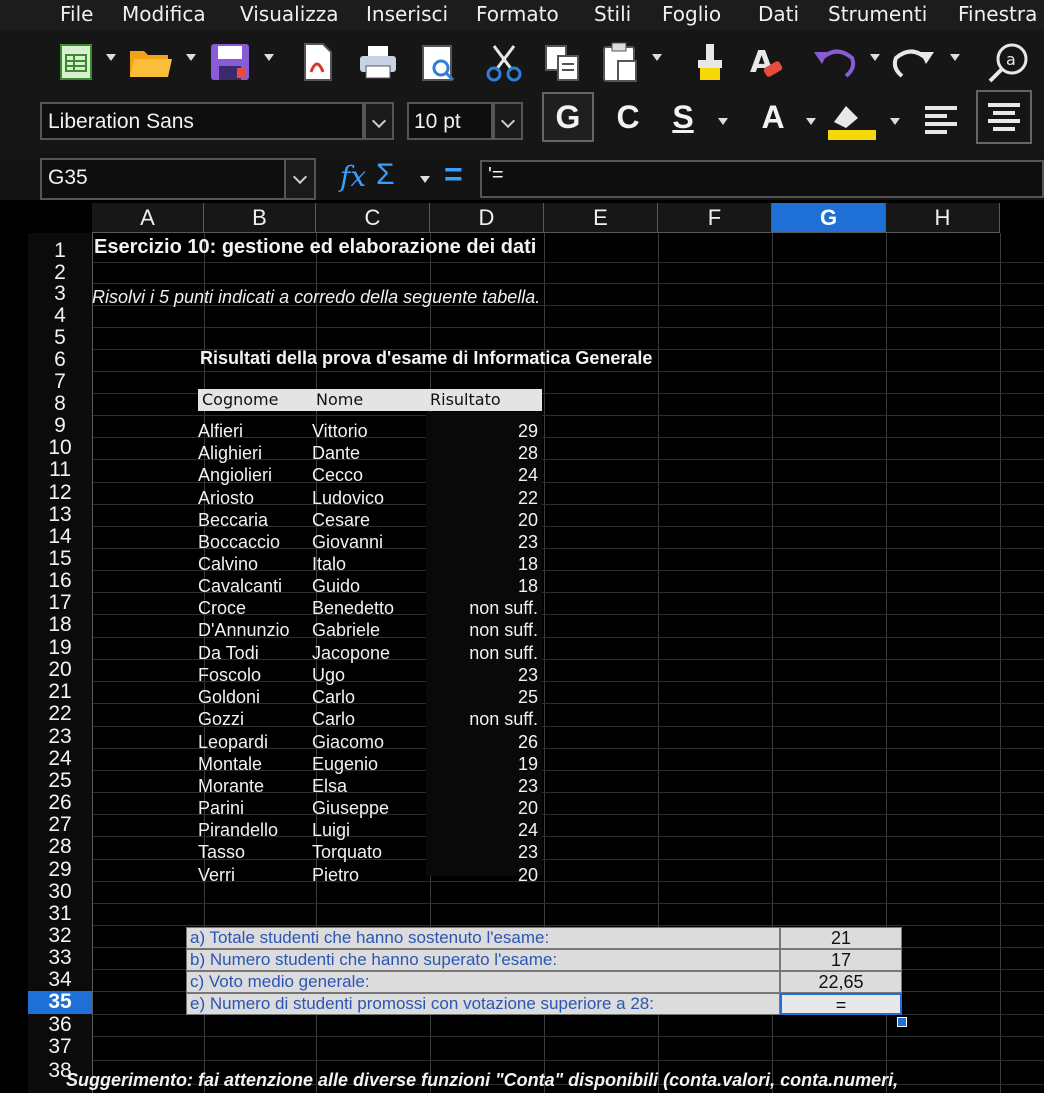 The height and width of the screenshot is (1093, 1044). What do you see at coordinates (329, 786) in the screenshot?
I see `cell-nome: Elsa` at bounding box center [329, 786].